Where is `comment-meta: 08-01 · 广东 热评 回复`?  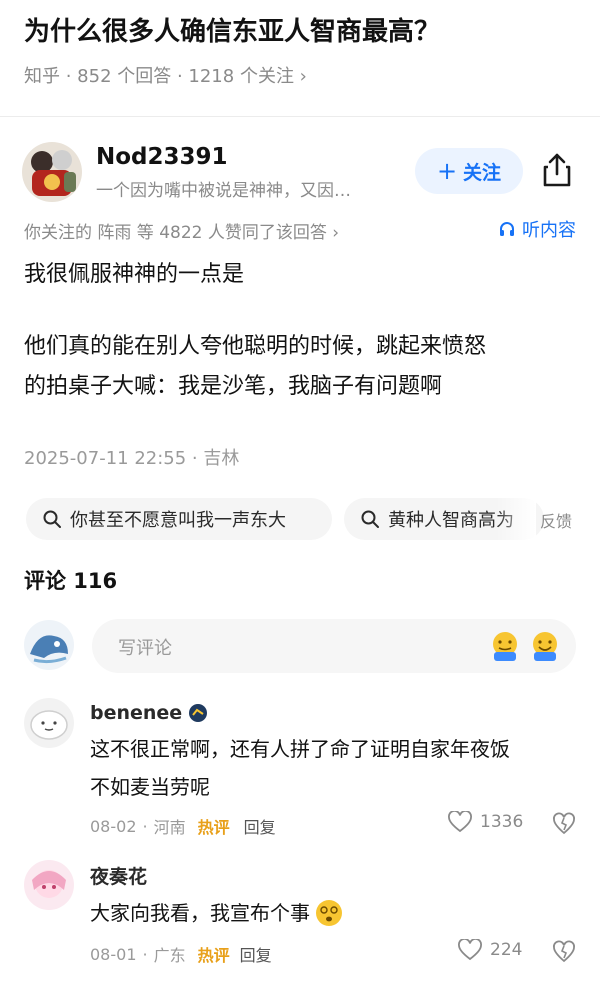 comment-meta: 08-01 · 广东 热评 回复 is located at coordinates (181, 954).